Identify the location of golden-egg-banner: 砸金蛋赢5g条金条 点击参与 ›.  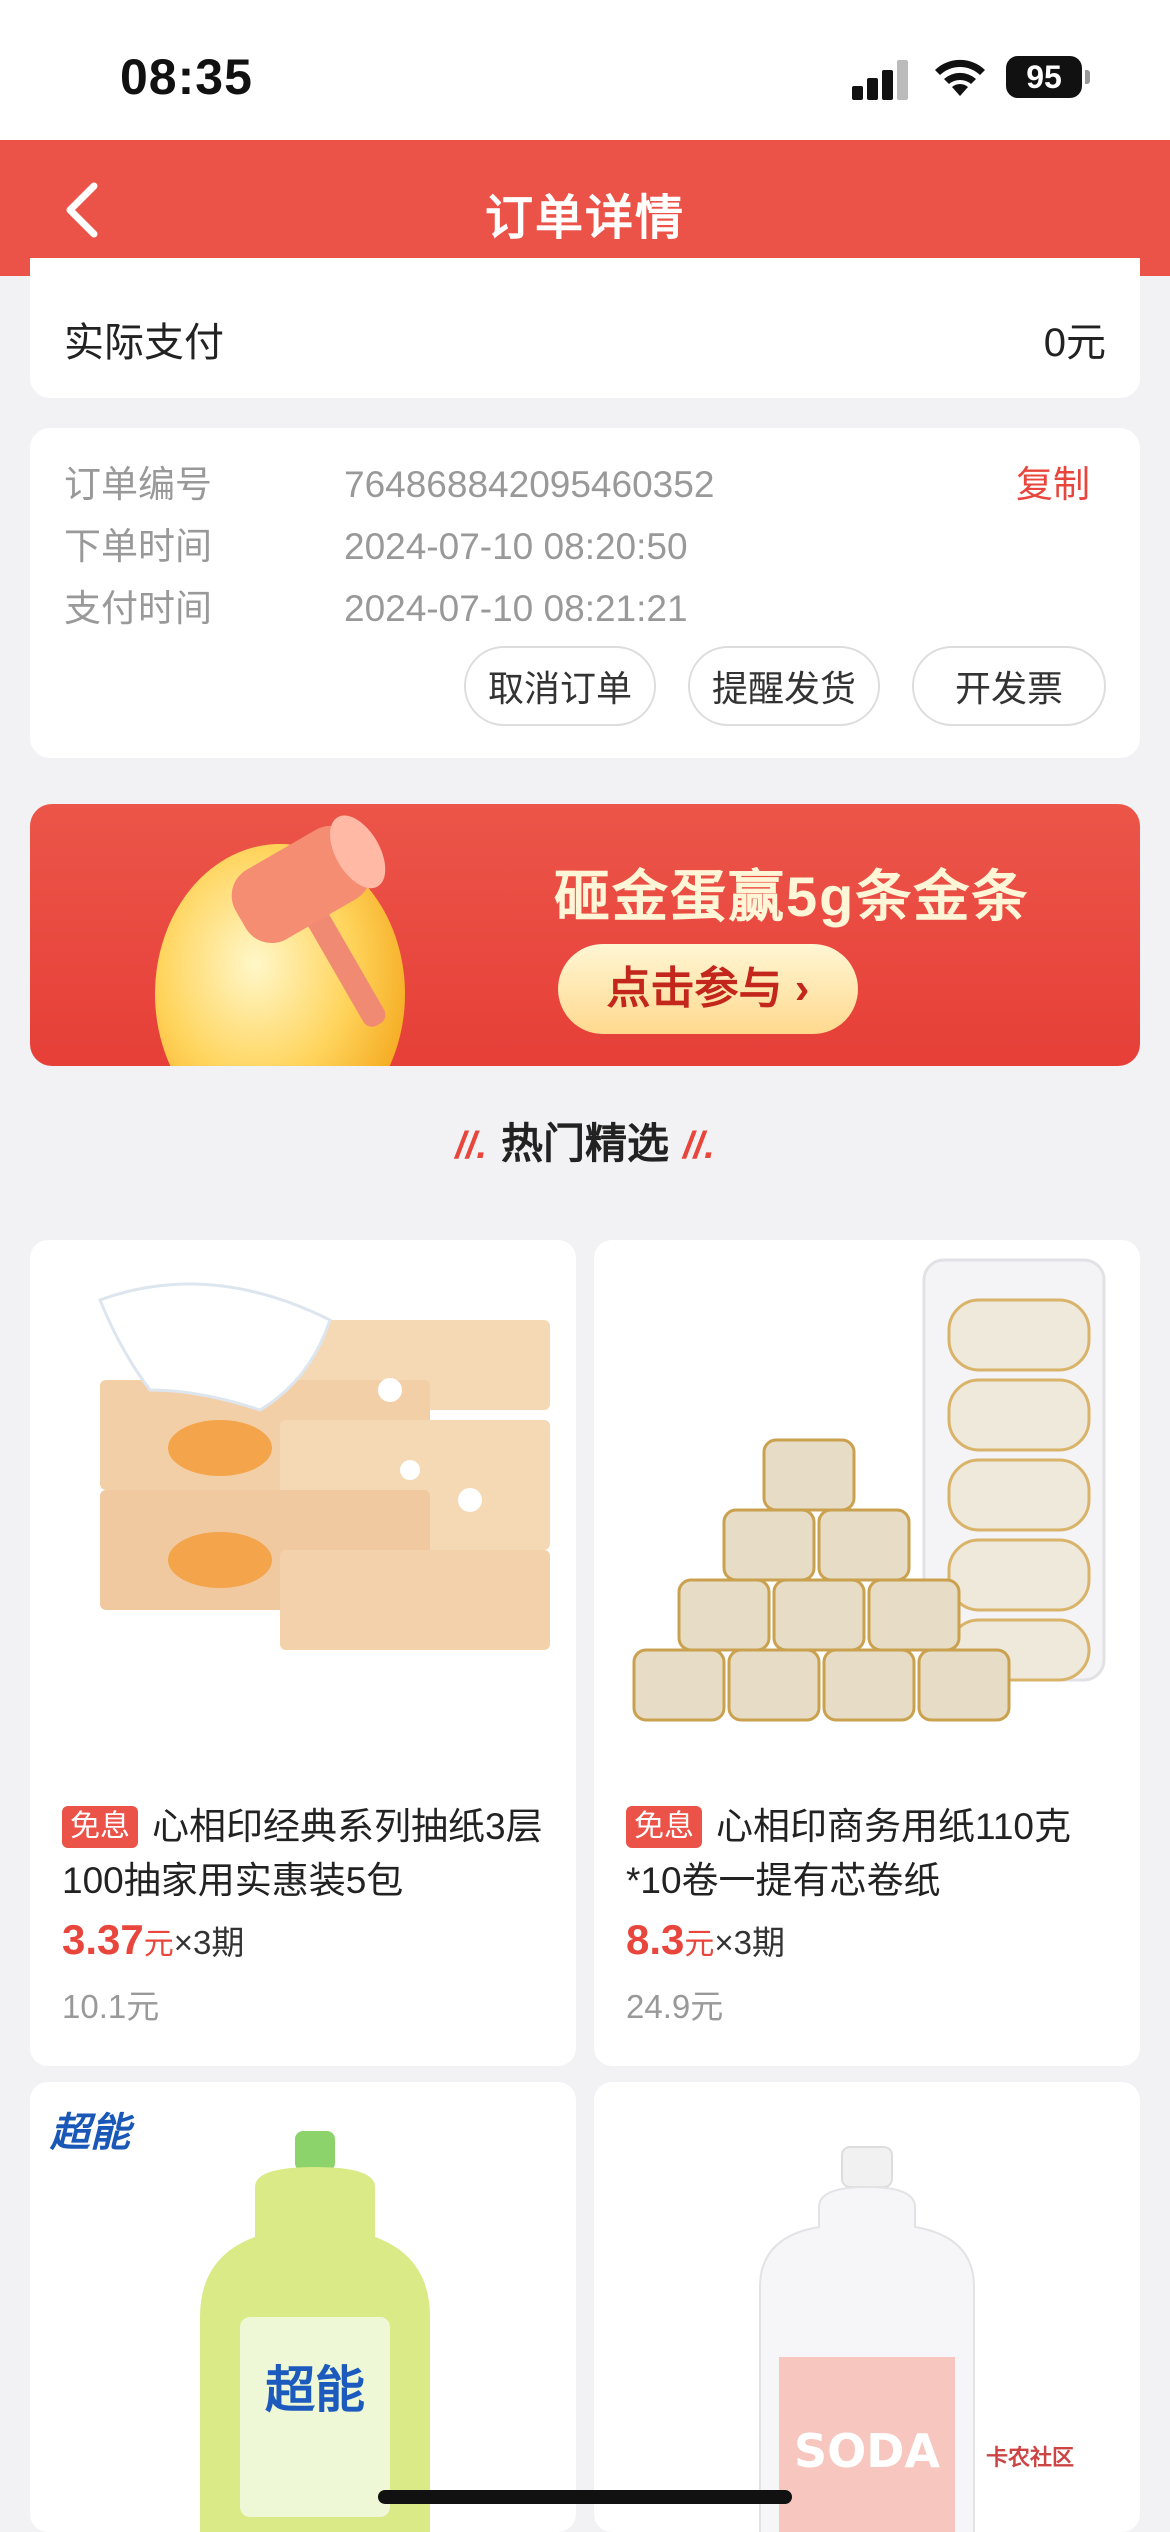
(585, 935).